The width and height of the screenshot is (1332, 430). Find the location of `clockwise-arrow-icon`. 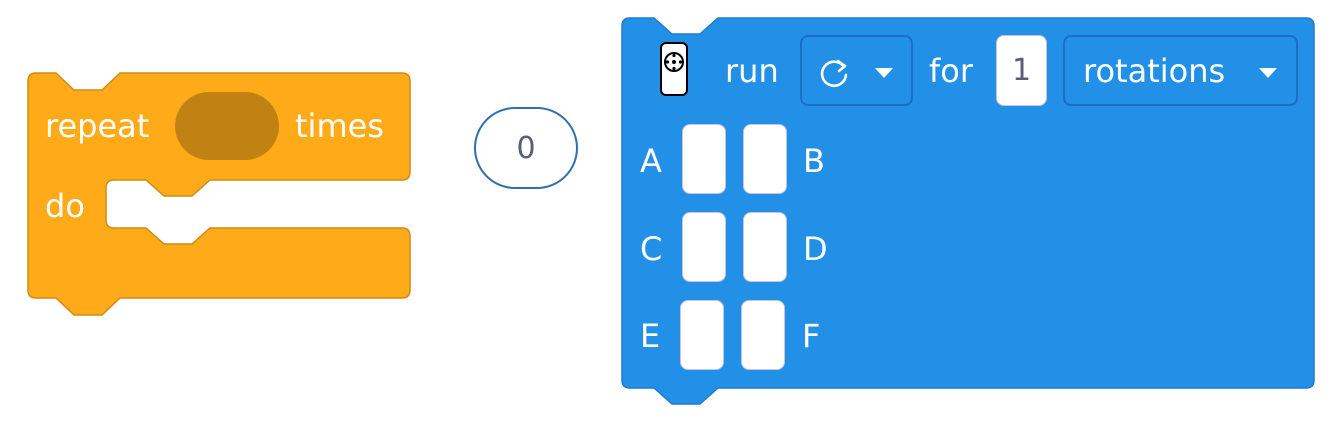

clockwise-arrow-icon is located at coordinates (834, 73).